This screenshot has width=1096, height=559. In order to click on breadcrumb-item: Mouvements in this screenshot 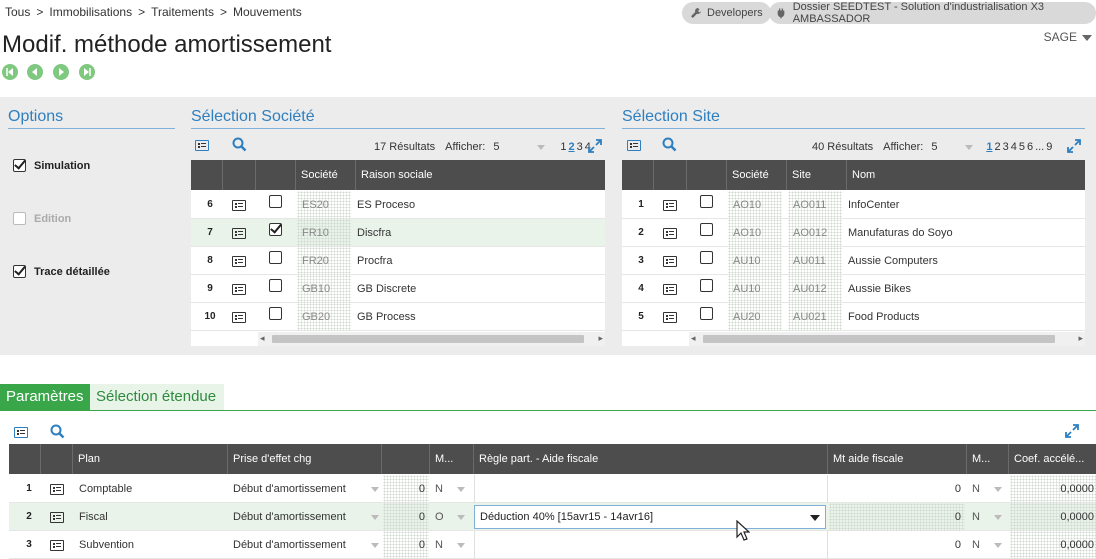, I will do `click(267, 12)`.